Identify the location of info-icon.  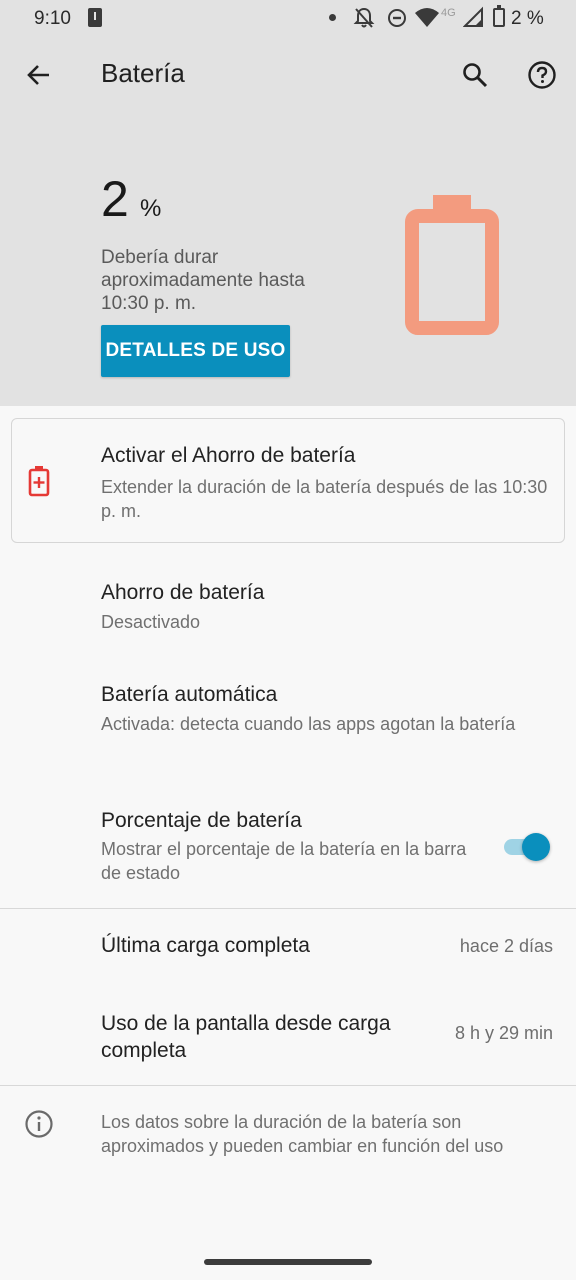
(39, 1124).